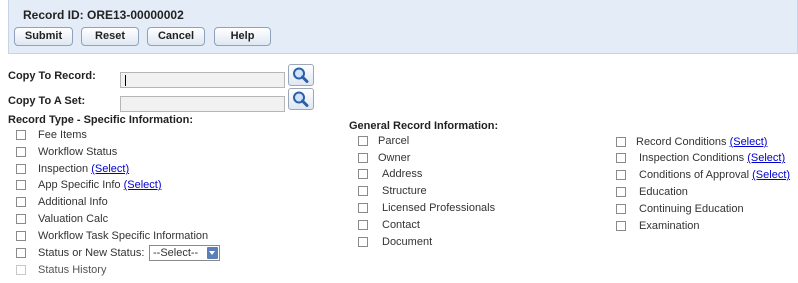 This screenshot has height=283, width=798. What do you see at coordinates (21, 236) in the screenshot?
I see `workflow-task-specific-checkbox` at bounding box center [21, 236].